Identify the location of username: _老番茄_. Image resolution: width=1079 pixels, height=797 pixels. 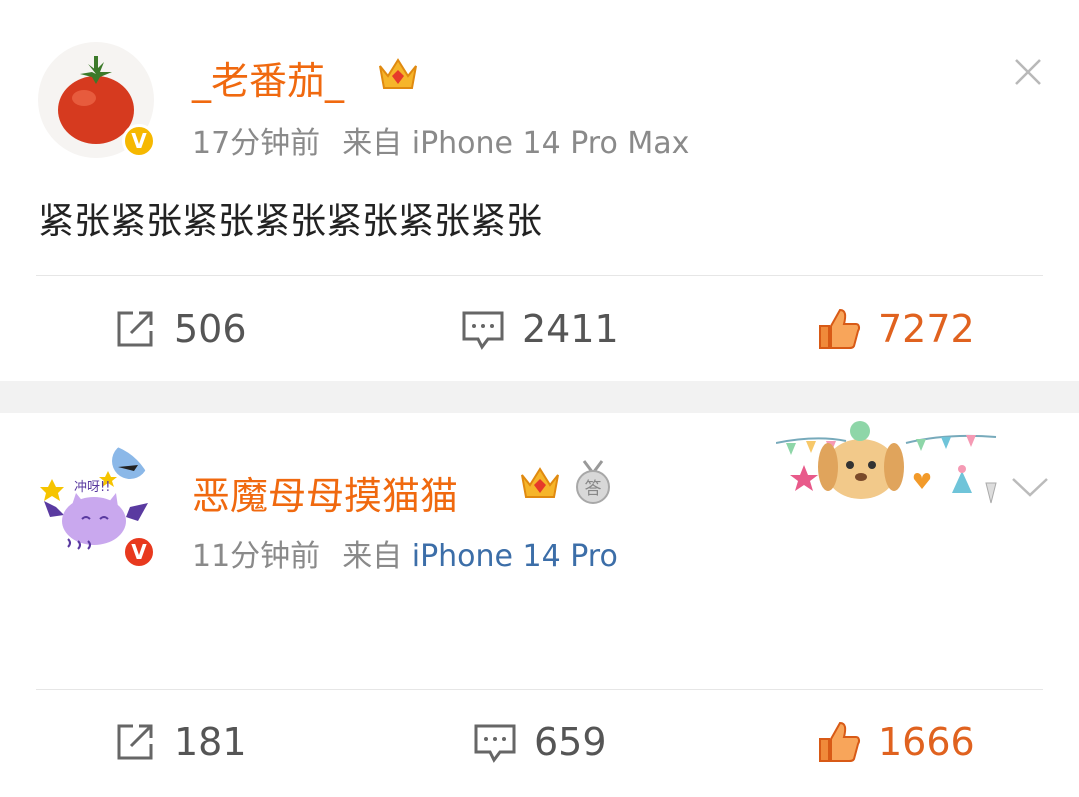
(268, 77).